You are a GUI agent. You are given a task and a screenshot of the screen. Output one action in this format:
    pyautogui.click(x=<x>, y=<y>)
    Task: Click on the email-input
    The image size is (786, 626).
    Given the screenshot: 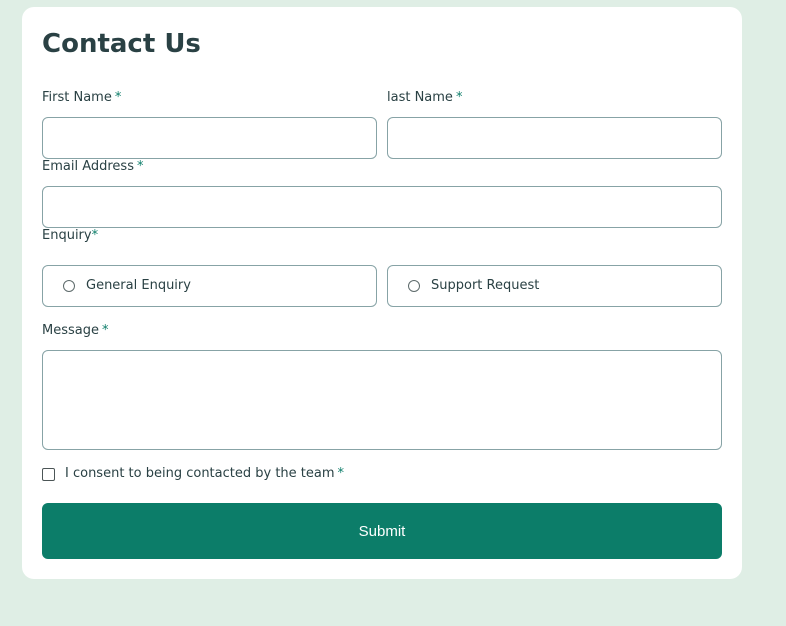 What is the action you would take?
    pyautogui.click(x=382, y=207)
    